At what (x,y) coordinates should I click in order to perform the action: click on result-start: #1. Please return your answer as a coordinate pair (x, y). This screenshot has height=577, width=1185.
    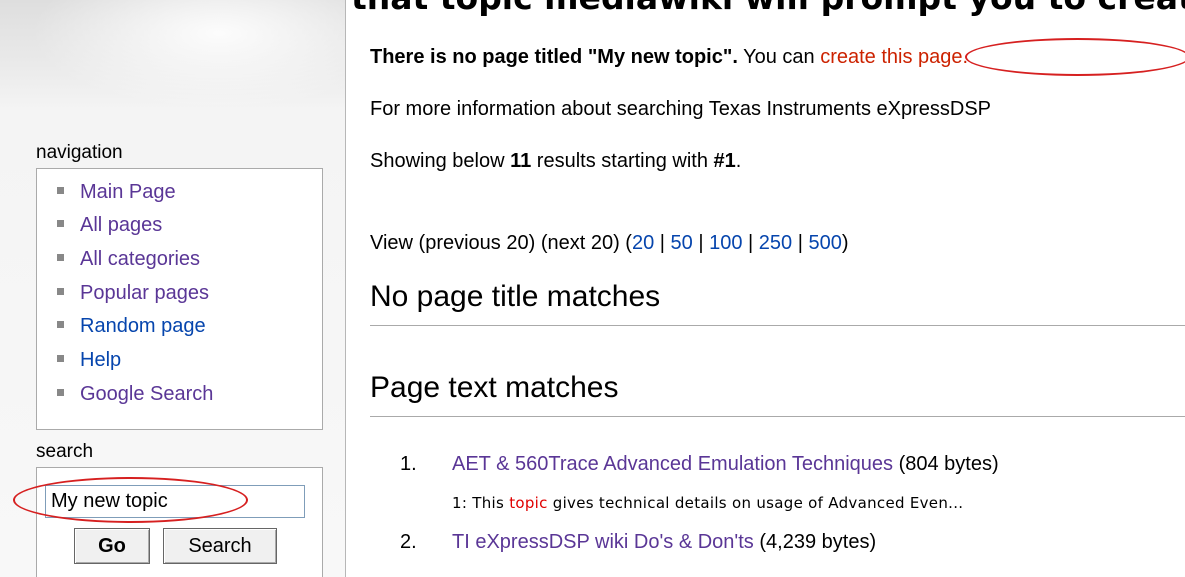
    Looking at the image, I should click on (724, 161).